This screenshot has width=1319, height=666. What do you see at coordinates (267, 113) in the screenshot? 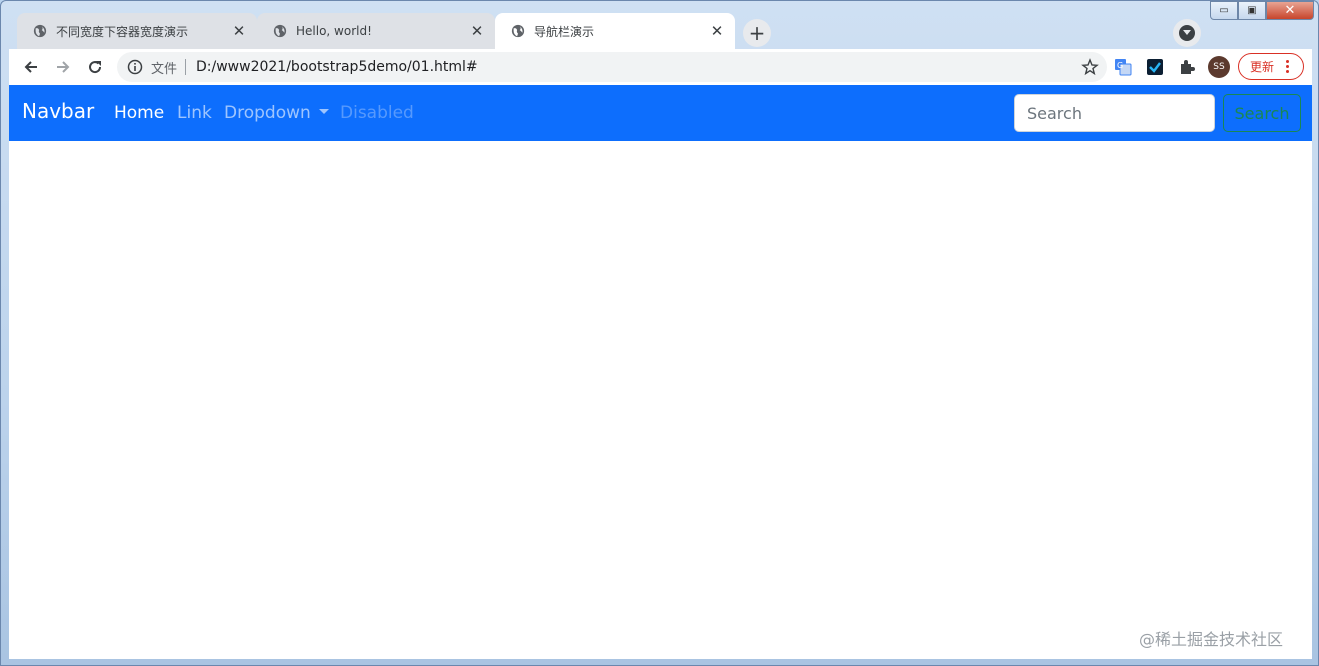
I see `dropdown-label: Dropdown` at bounding box center [267, 113].